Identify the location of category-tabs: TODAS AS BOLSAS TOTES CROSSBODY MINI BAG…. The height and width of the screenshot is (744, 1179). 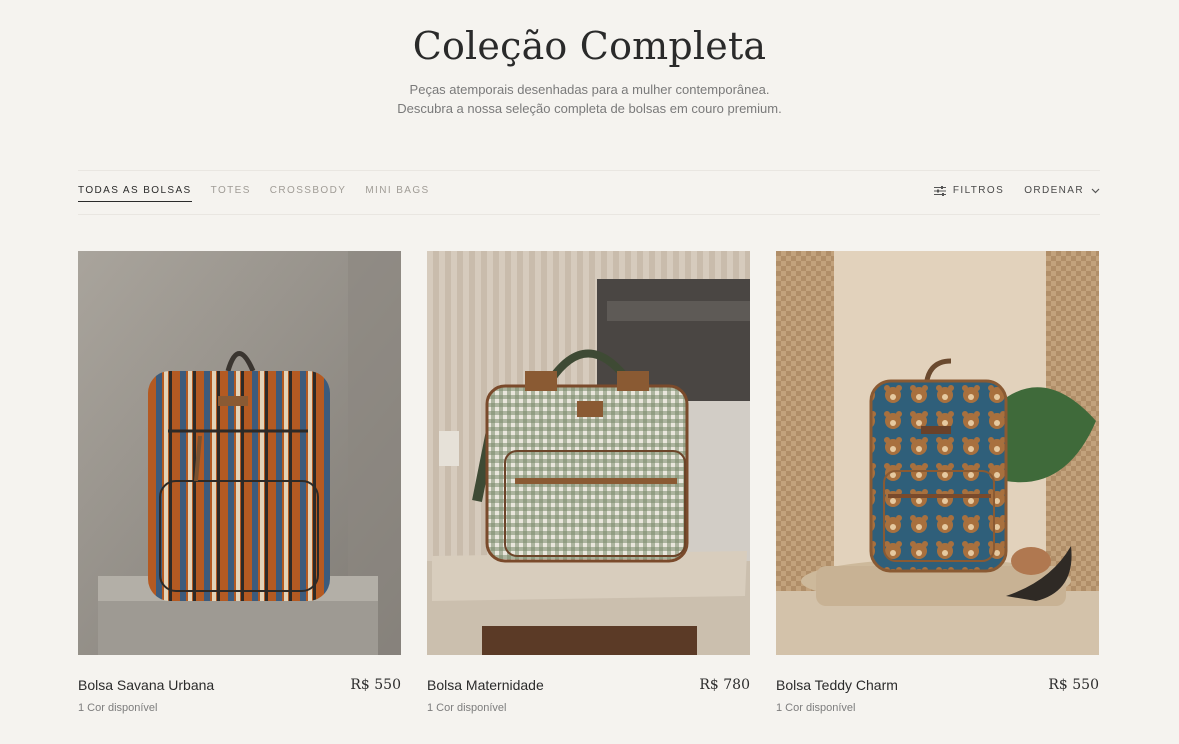
(254, 193).